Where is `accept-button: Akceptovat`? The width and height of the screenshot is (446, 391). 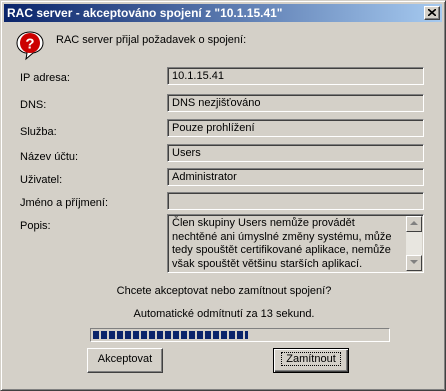 accept-button: Akceptovat is located at coordinates (125, 360).